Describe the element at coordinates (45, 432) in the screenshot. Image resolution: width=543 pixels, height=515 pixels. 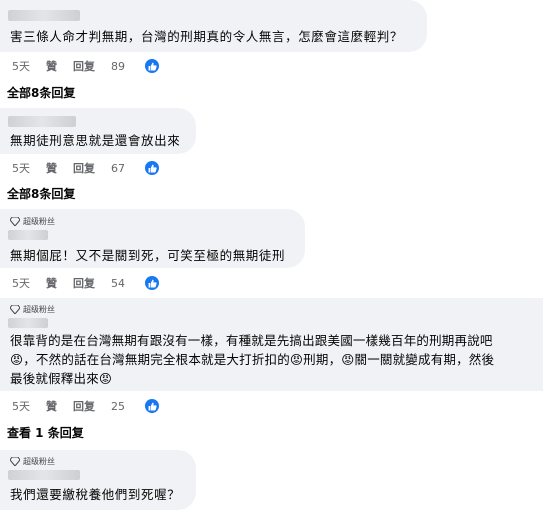
I see `view-replies-link: 查看 1 条回复` at that location.